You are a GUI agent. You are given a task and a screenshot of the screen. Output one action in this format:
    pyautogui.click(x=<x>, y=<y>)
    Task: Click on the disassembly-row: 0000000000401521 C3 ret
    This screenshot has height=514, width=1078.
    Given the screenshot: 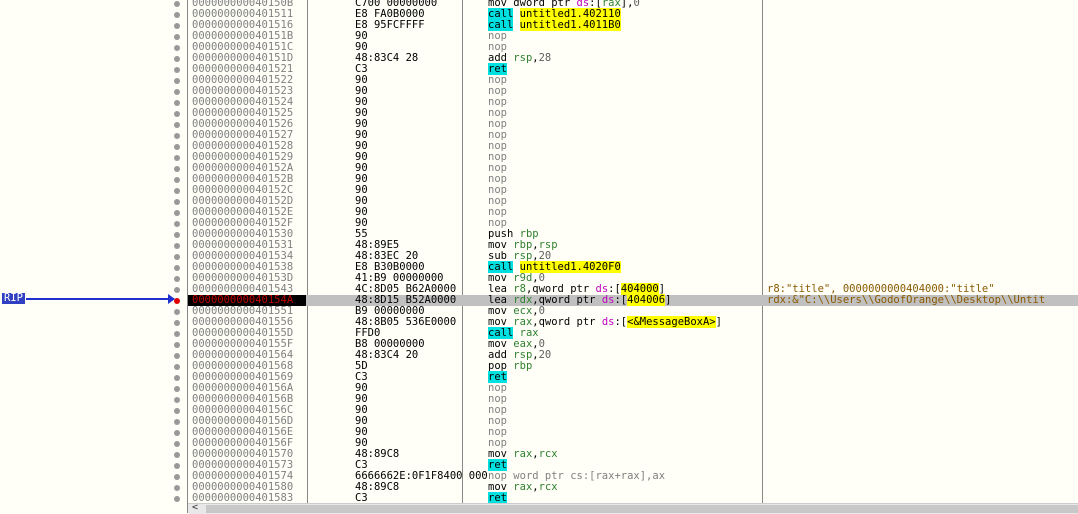 What is the action you would take?
    pyautogui.click(x=626, y=69)
    